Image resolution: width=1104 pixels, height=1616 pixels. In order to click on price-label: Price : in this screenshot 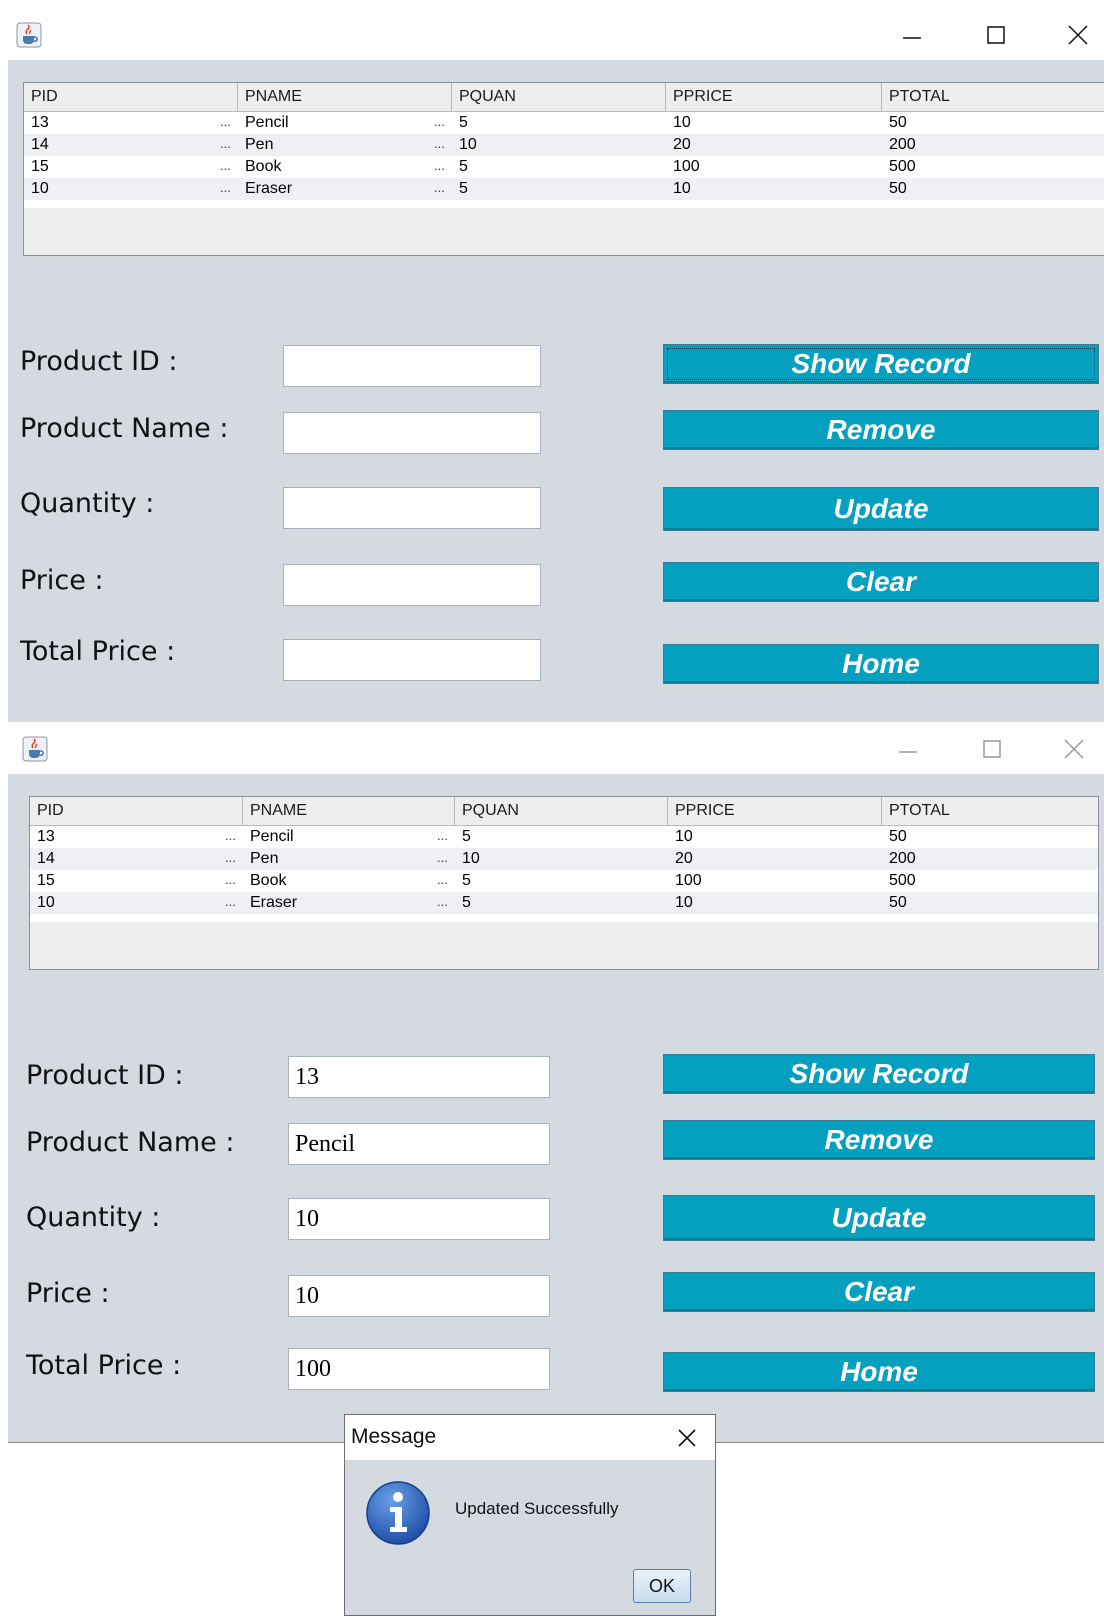, I will do `click(62, 580)`.